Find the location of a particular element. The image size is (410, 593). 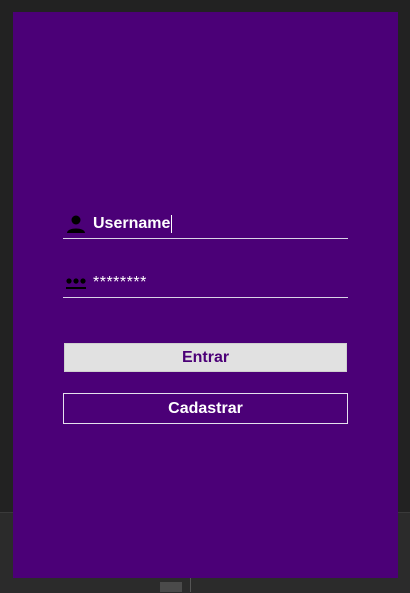

username-value: Username is located at coordinates (132, 223).